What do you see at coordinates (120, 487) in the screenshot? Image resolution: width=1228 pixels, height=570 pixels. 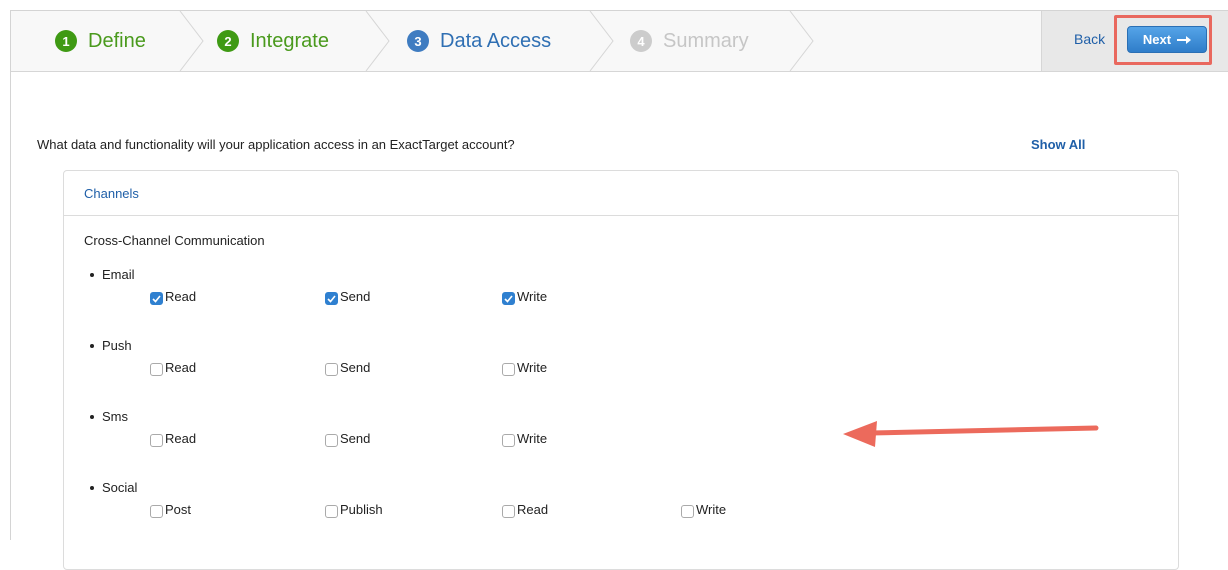 I see `channel-name: Social` at bounding box center [120, 487].